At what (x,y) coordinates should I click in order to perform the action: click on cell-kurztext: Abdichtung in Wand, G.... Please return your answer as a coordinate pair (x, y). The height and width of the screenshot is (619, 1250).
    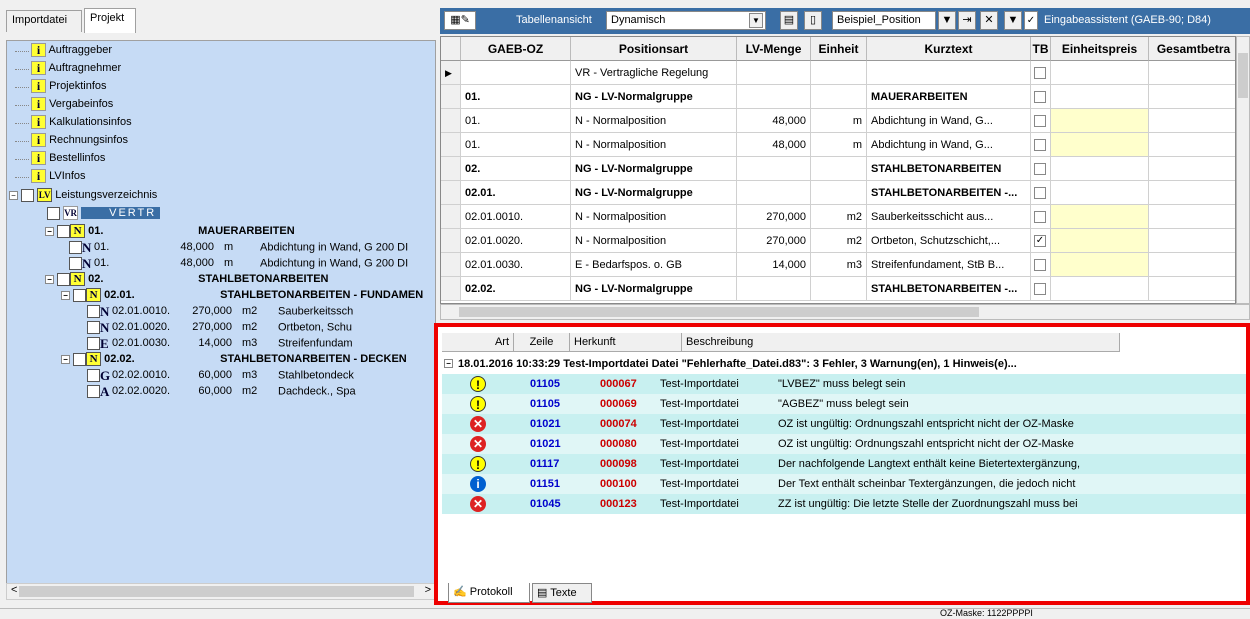
    Looking at the image, I should click on (949, 121).